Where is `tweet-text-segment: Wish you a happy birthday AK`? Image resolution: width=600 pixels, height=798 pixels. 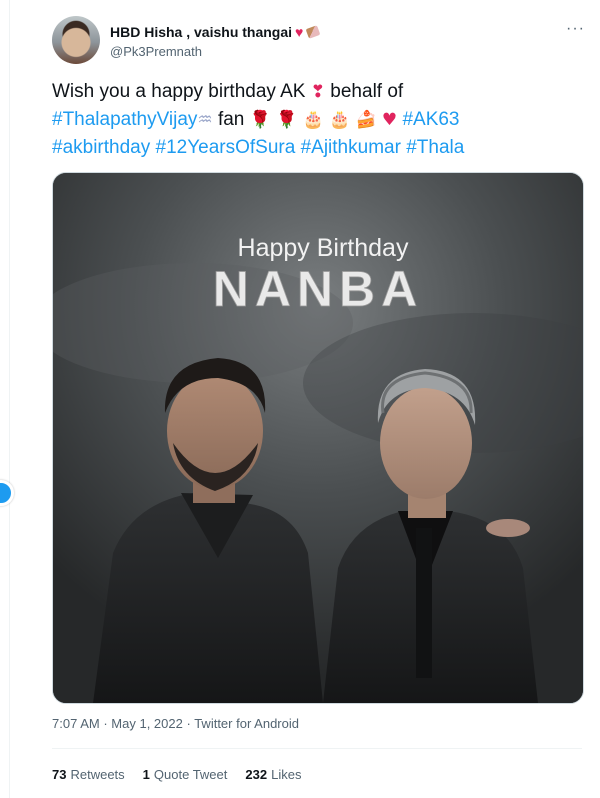
tweet-text-segment: Wish you a happy birthday AK is located at coordinates (179, 91).